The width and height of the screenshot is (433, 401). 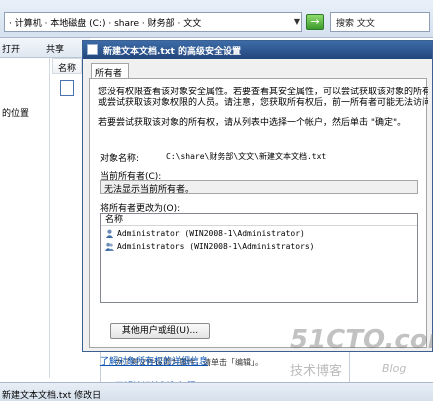 What do you see at coordinates (394, 368) in the screenshot?
I see `watermark-blog: Blog` at bounding box center [394, 368].